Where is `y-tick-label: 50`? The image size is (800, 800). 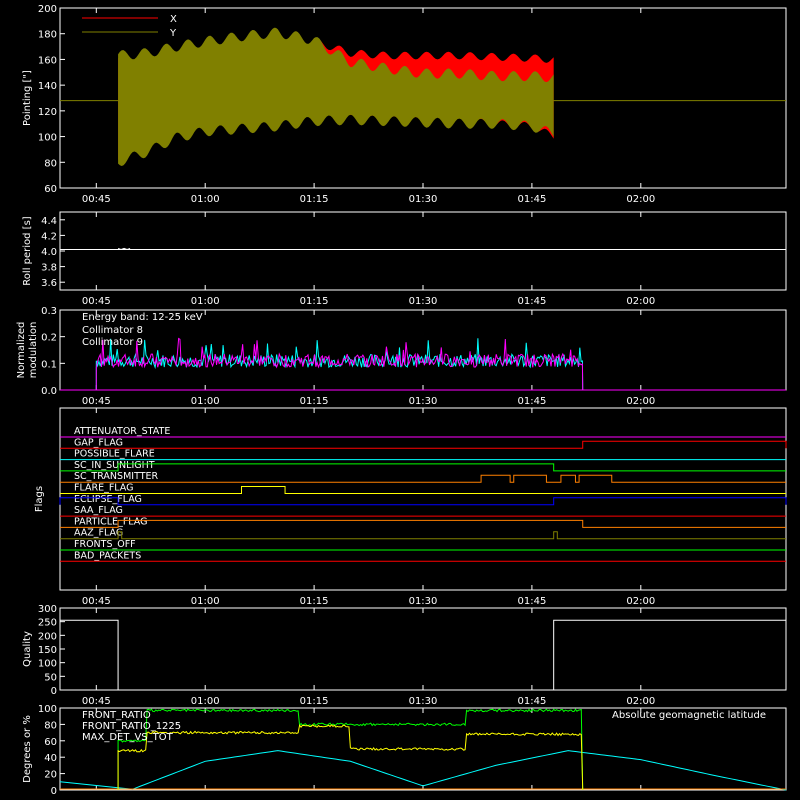 y-tick-label: 50 is located at coordinates (50, 677).